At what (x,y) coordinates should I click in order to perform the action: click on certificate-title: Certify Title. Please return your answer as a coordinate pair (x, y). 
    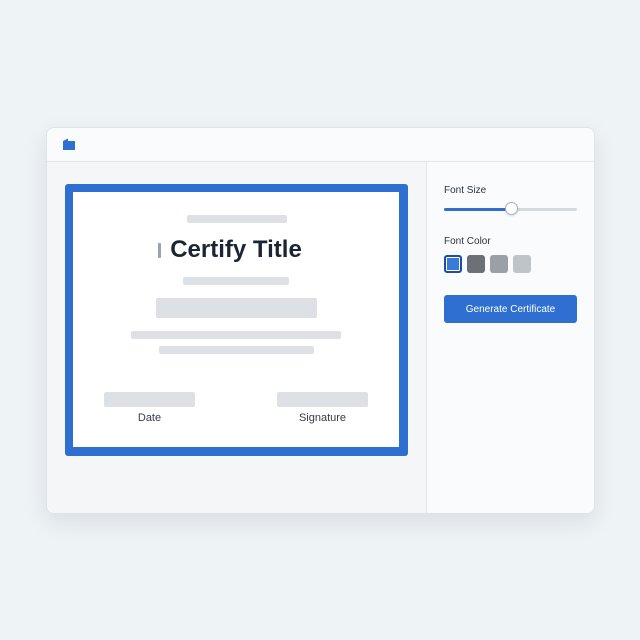
    Looking at the image, I should click on (236, 250).